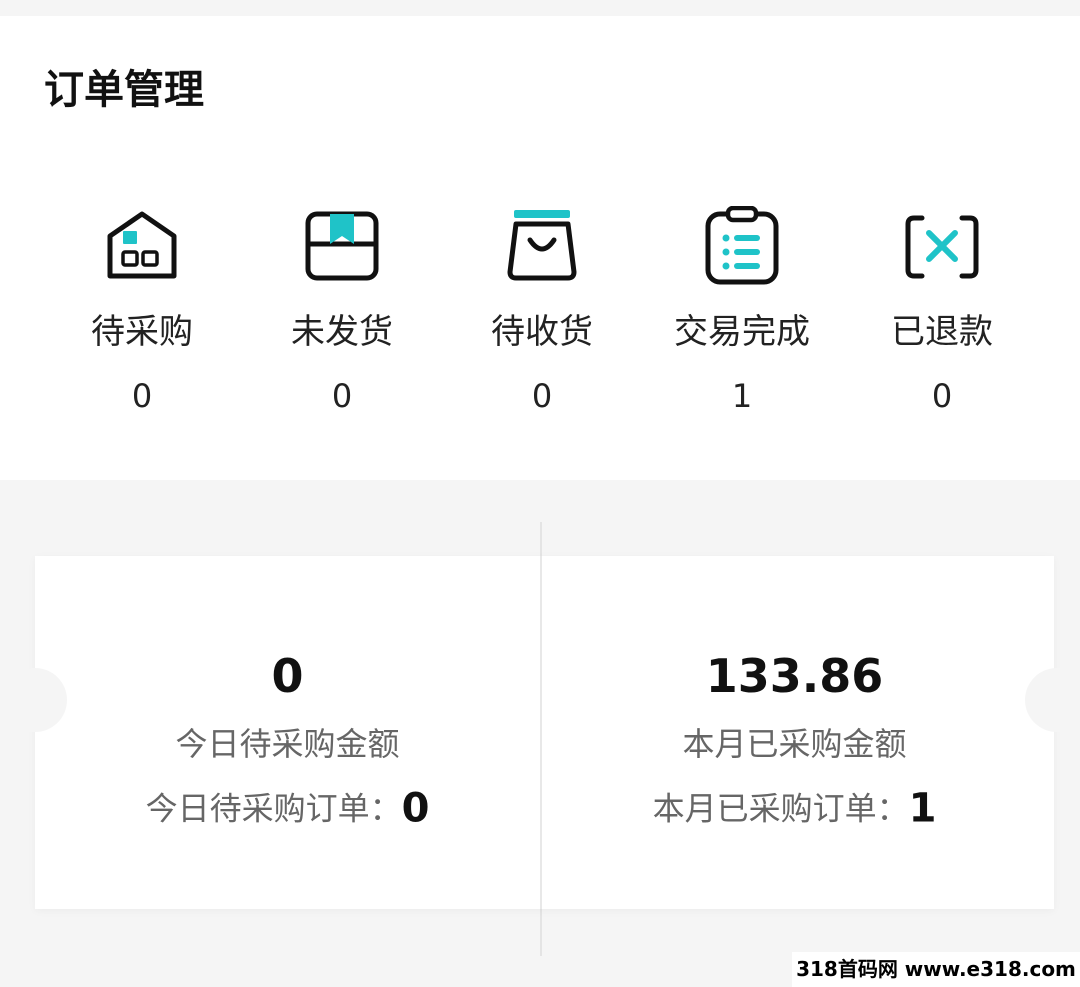 This screenshot has width=1080, height=987. I want to click on status-item-completed: 交易完成 1, so click(742, 310).